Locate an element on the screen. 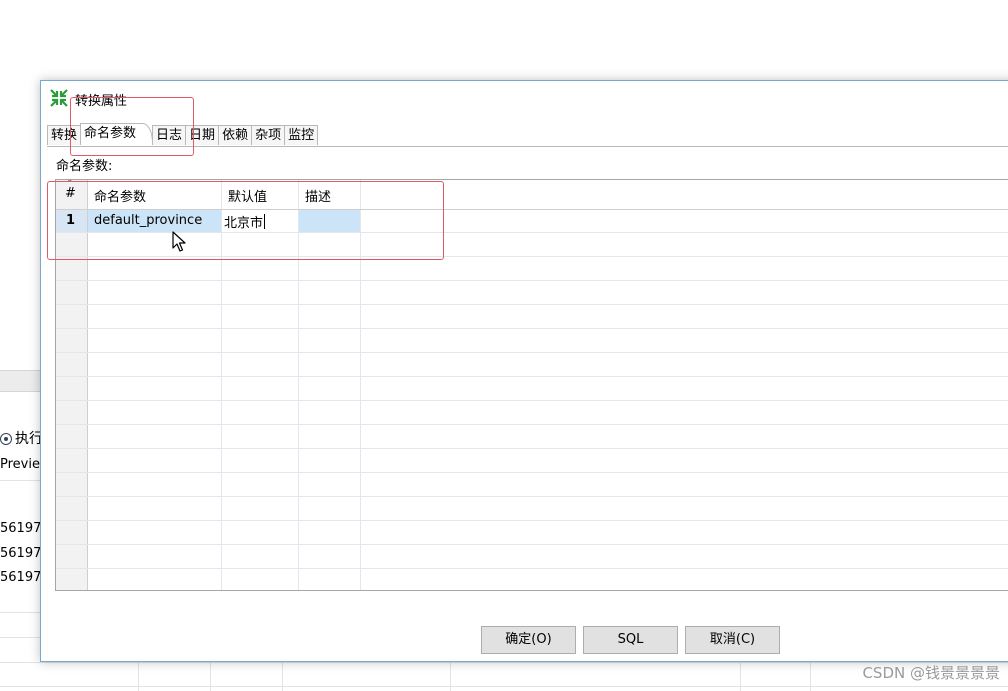  row-number-column is located at coordinates (72, 385).